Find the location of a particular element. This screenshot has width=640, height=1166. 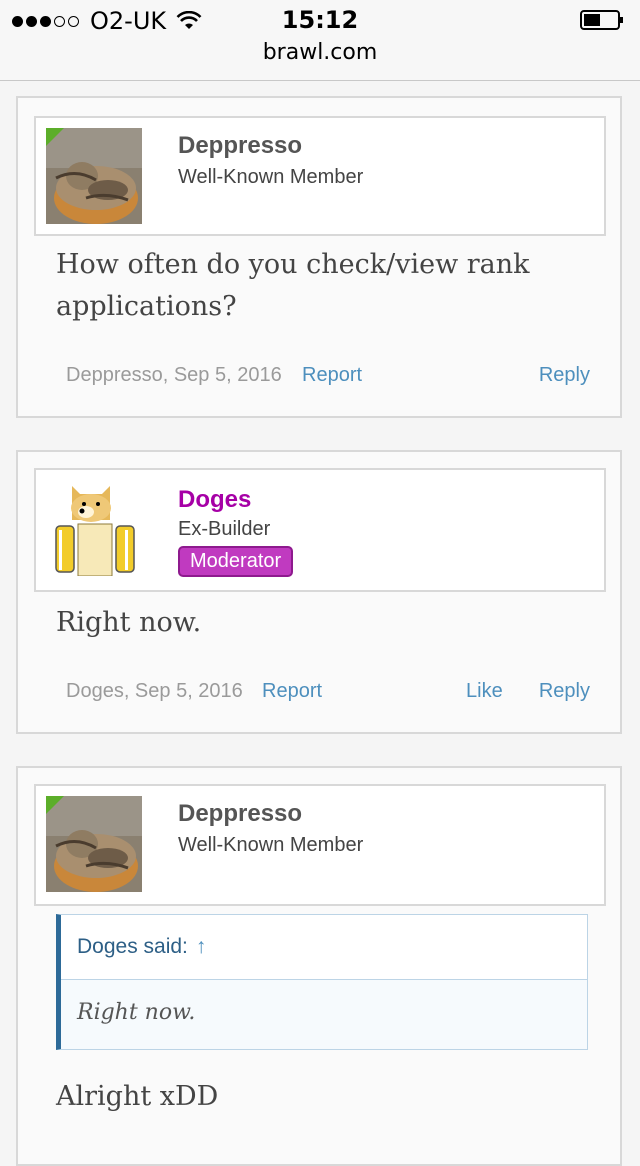

username: Doges is located at coordinates (214, 500).